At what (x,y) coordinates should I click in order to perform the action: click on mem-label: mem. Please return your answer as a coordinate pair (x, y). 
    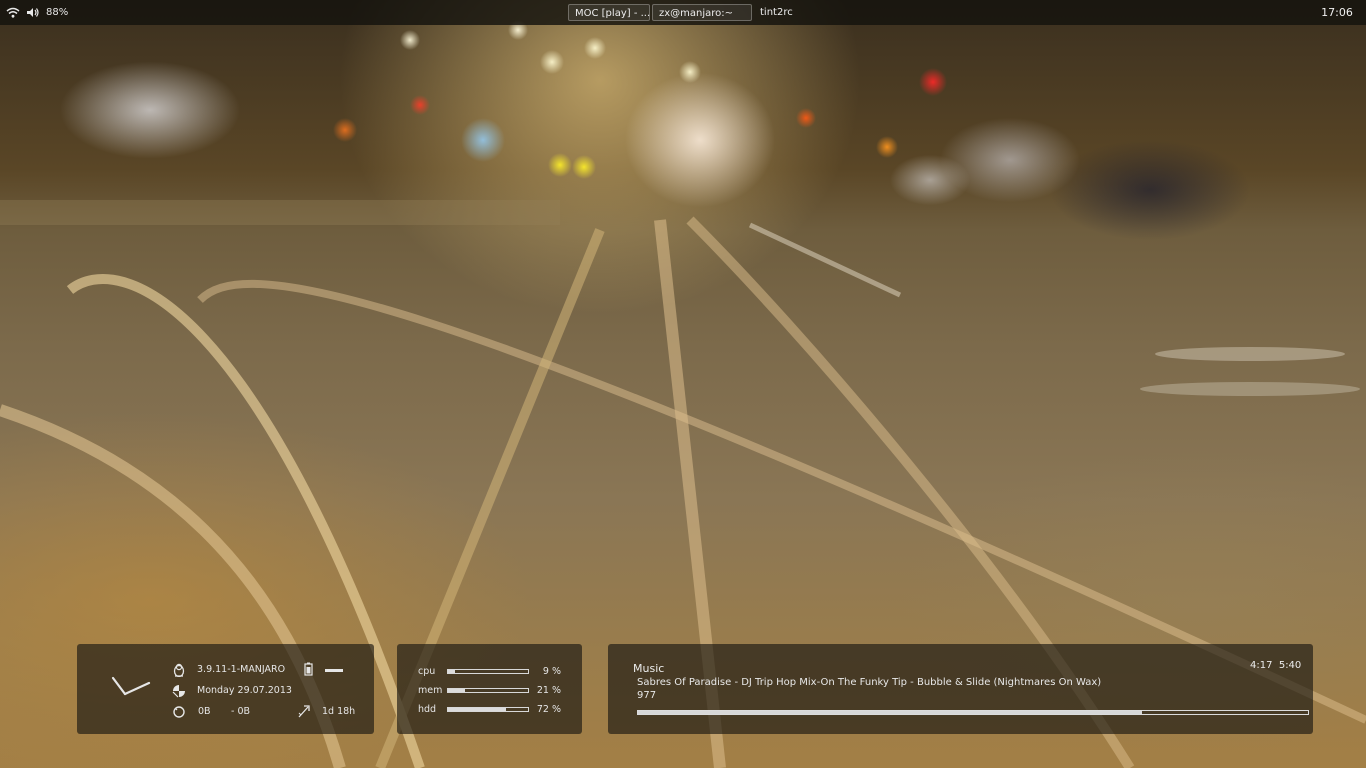
    Looking at the image, I should click on (430, 690).